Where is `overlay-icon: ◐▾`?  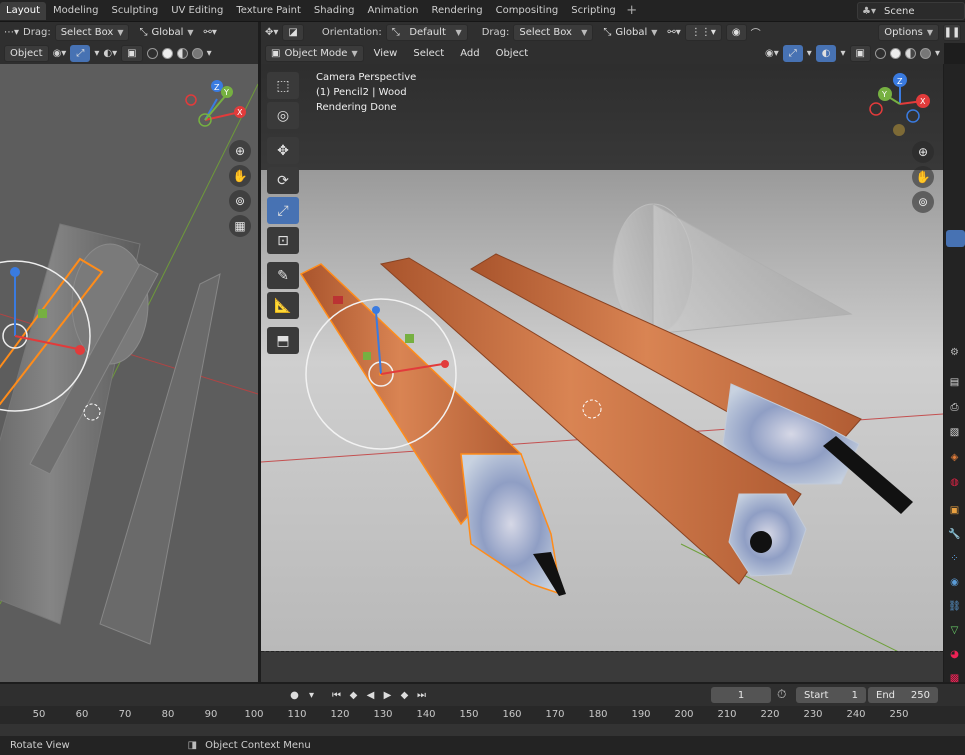
overlay-icon: ◐▾ is located at coordinates (110, 53).